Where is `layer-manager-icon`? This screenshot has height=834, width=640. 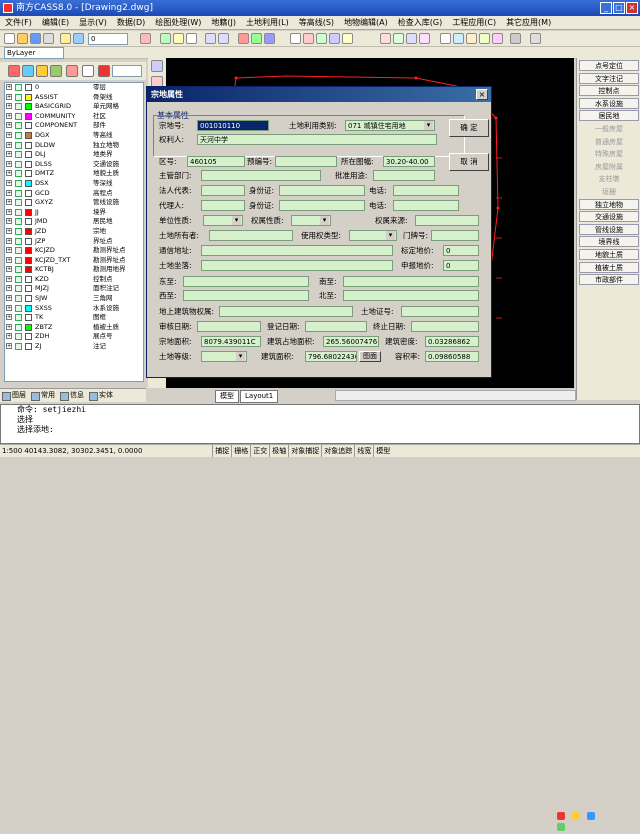
layer-manager-icon is located at coordinates (256, 38).